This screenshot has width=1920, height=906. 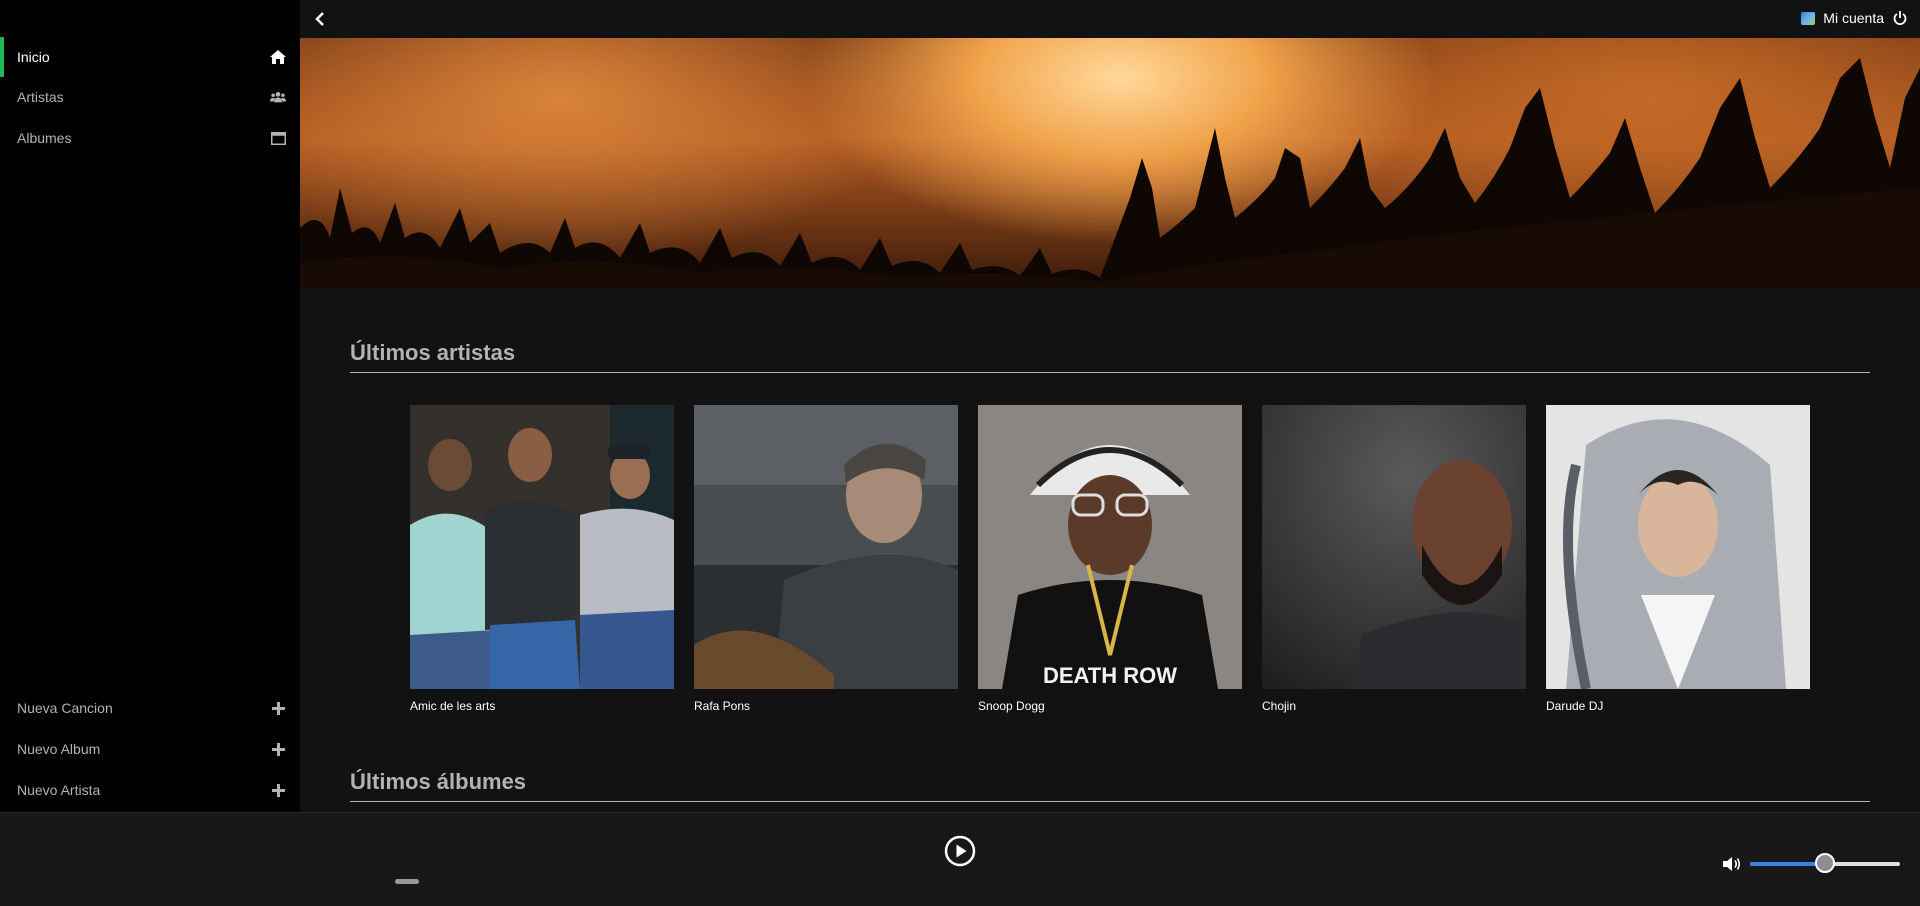 I want to click on volume-thumb, so click(x=1825, y=863).